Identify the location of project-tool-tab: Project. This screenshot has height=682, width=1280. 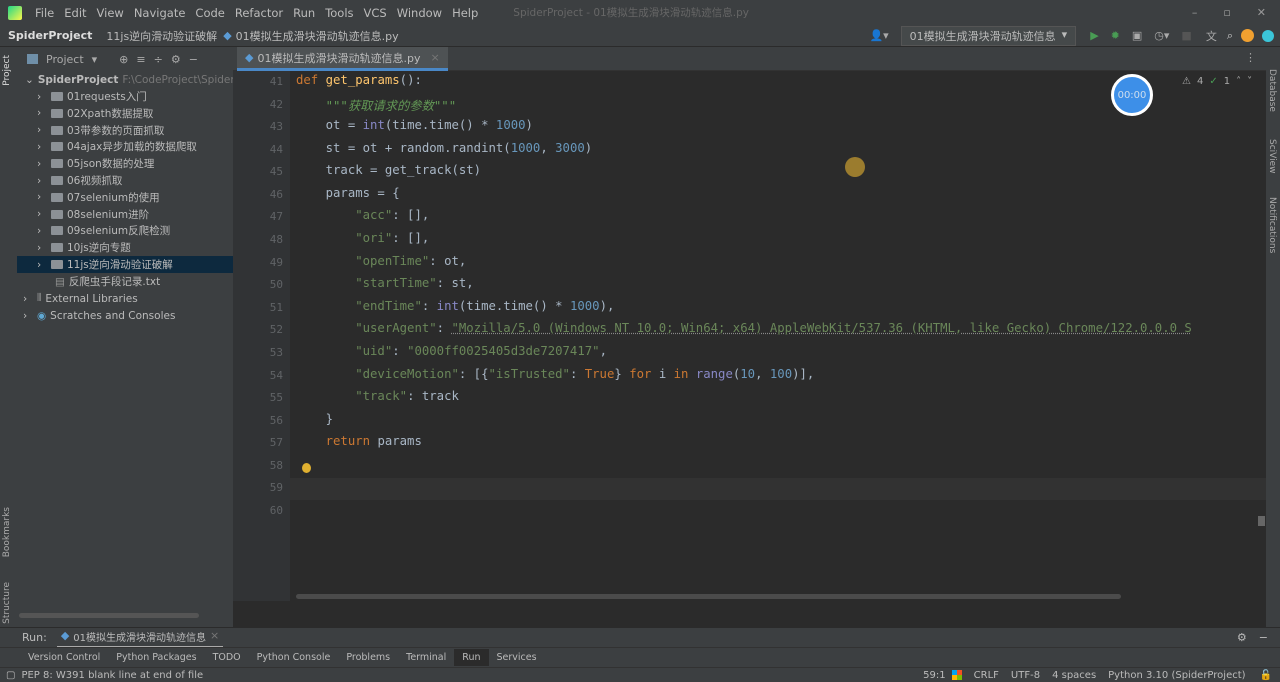
(7, 70).